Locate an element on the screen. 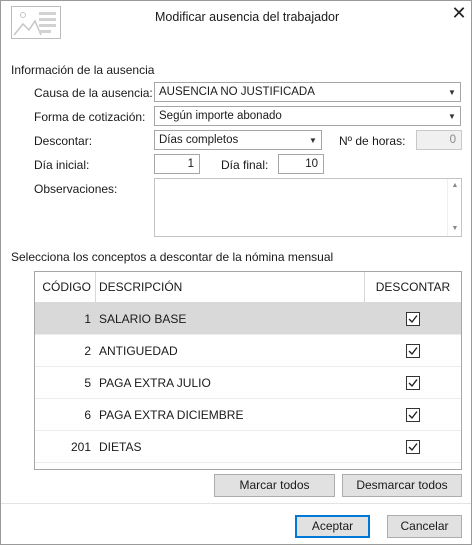 The height and width of the screenshot is (545, 472). forma-value: Según importe abonado is located at coordinates (220, 116).